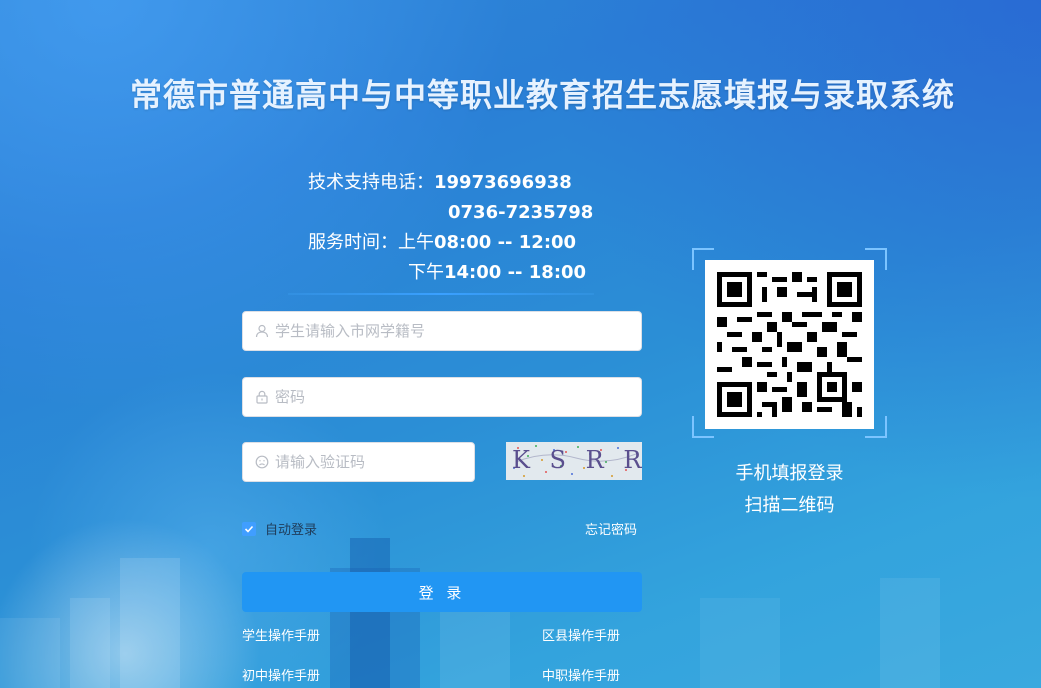  What do you see at coordinates (789, 505) in the screenshot?
I see `qr-caption-line-2: 扫描二维码` at bounding box center [789, 505].